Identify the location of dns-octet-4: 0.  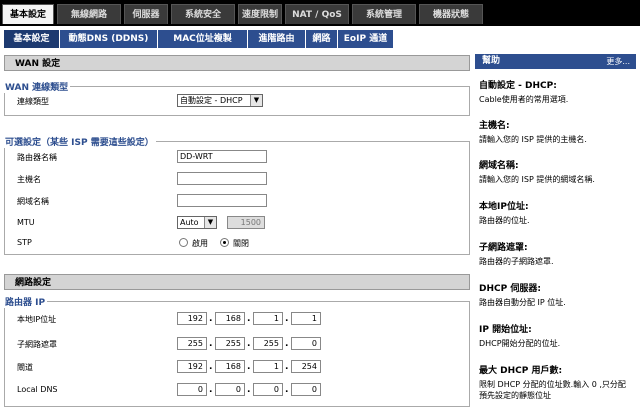
(306, 389).